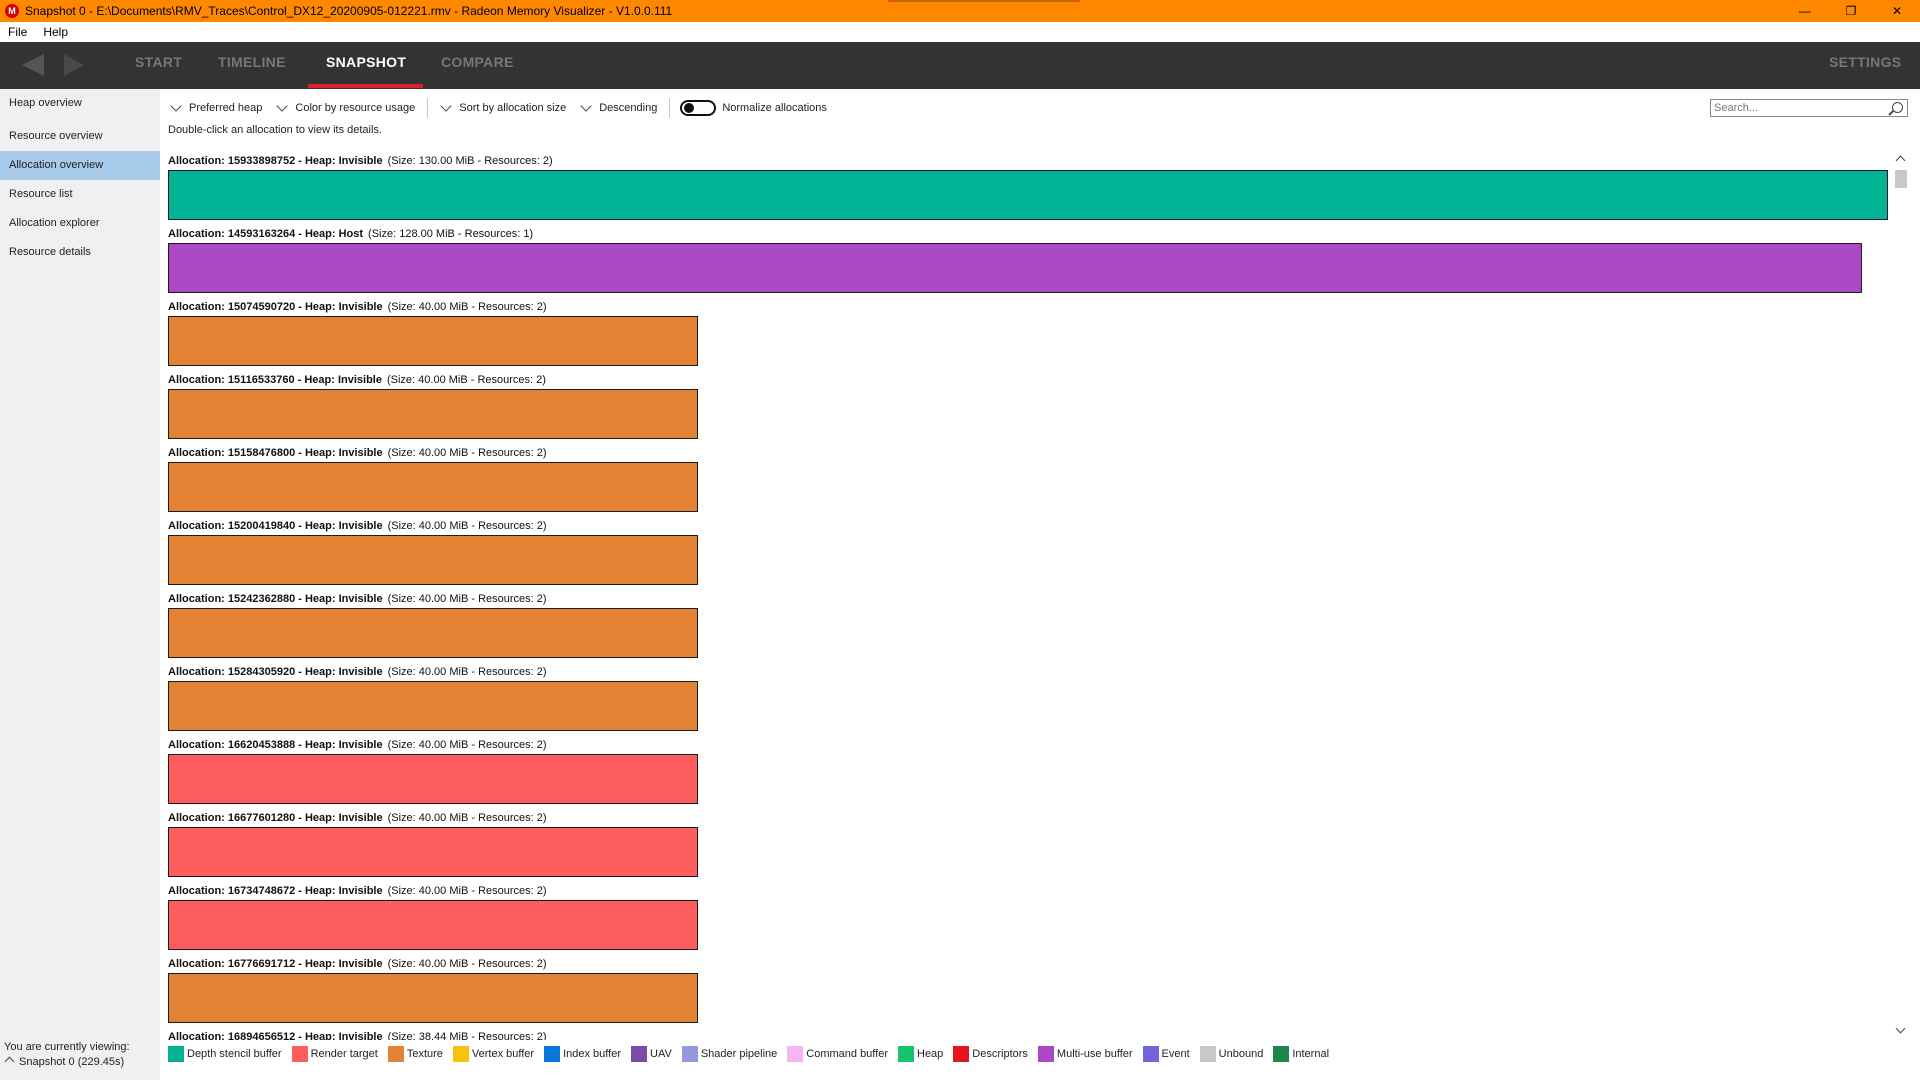 Image resolution: width=1920 pixels, height=1080 pixels. I want to click on menu-help: Help, so click(55, 32).